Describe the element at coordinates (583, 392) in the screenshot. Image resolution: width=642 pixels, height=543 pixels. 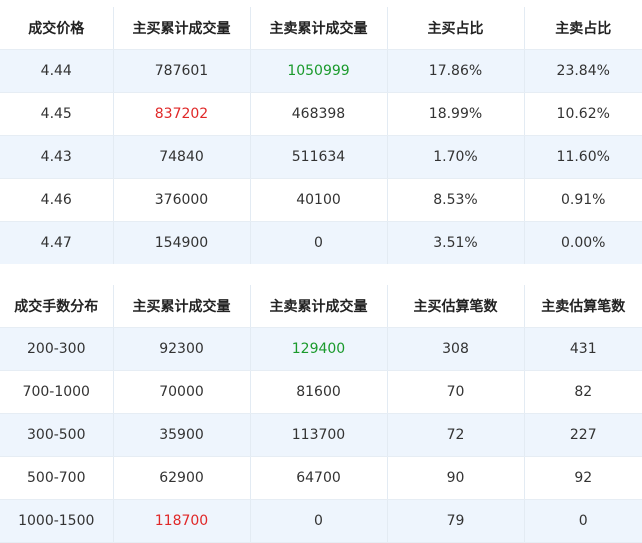
I see `cell-sell-count: 82` at that location.